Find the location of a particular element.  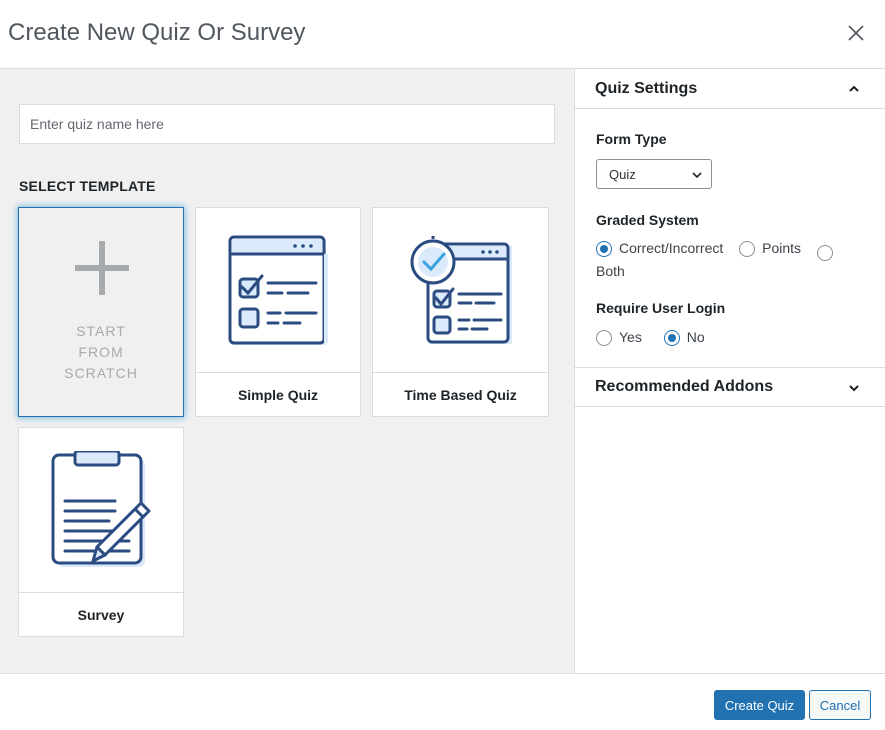

graded-option-label-both: Both is located at coordinates (610, 270).